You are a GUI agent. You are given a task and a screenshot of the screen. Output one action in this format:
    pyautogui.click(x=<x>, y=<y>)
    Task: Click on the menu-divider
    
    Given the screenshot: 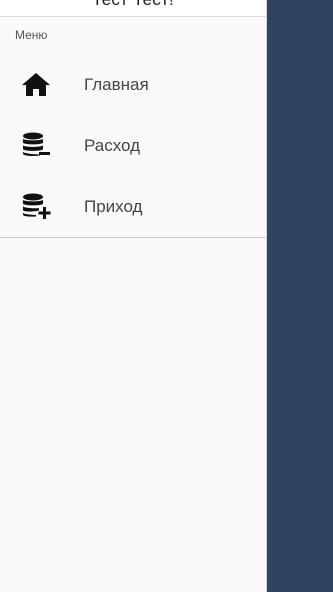 What is the action you would take?
    pyautogui.click(x=133, y=237)
    